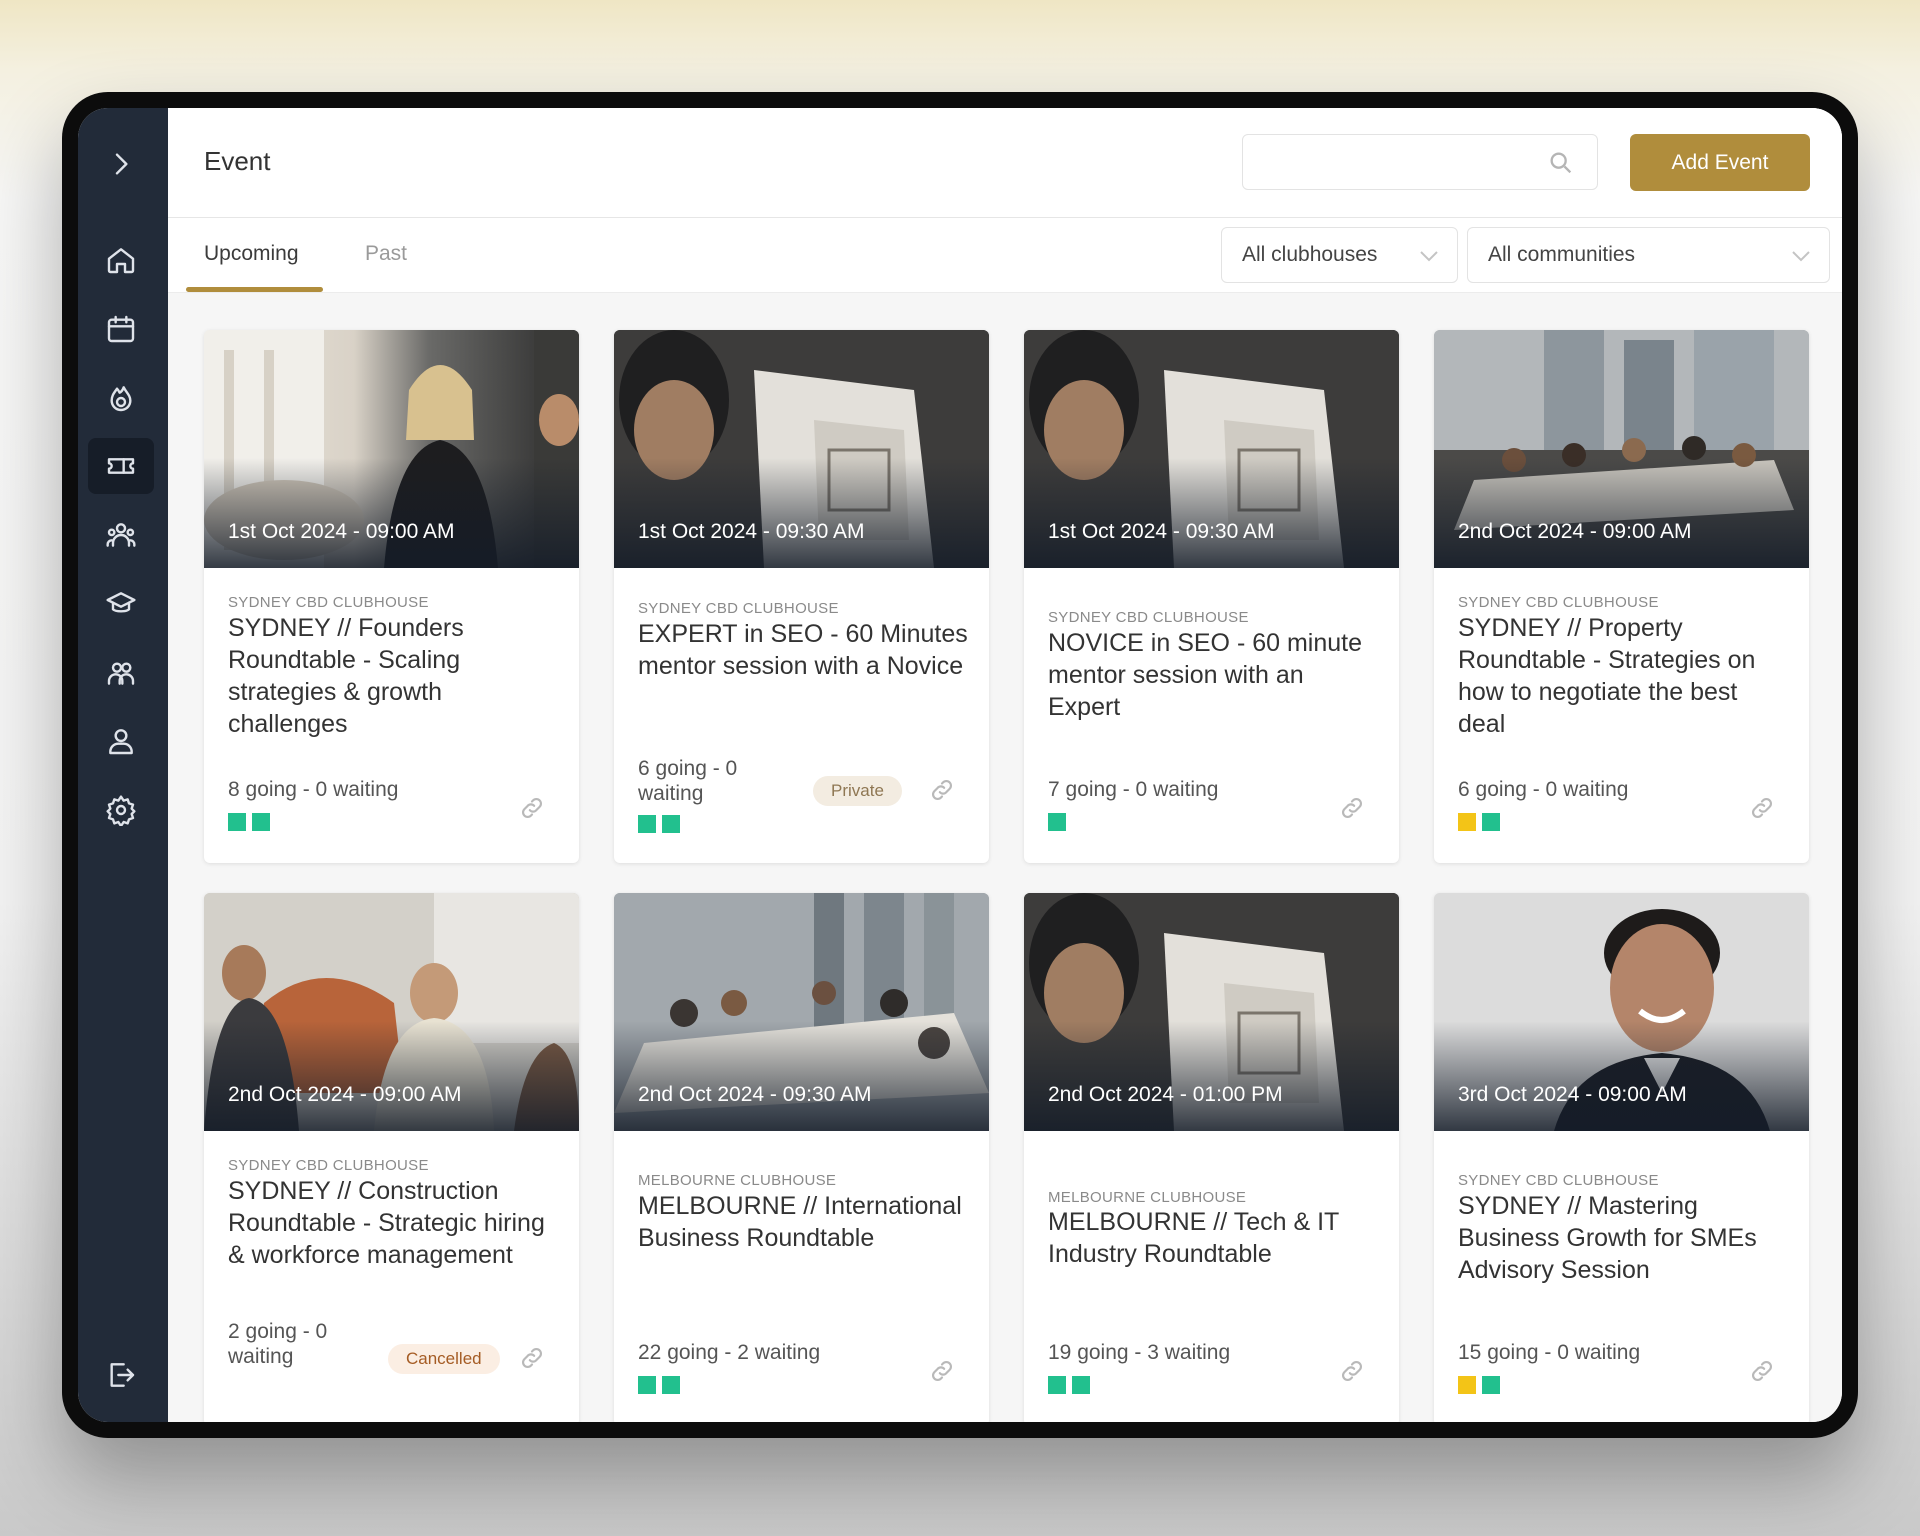 Image resolution: width=1920 pixels, height=1536 pixels. I want to click on cancelled-badge: Cancelled, so click(444, 1359).